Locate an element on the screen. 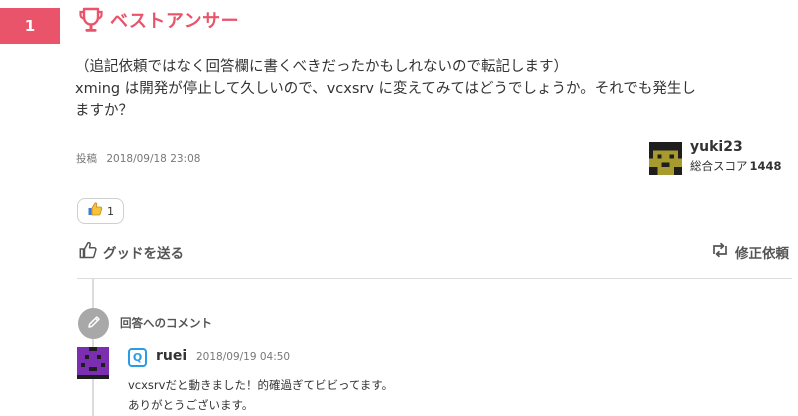 This screenshot has height=416, width=798. edit-request-button: 修正依頼 is located at coordinates (749, 252).